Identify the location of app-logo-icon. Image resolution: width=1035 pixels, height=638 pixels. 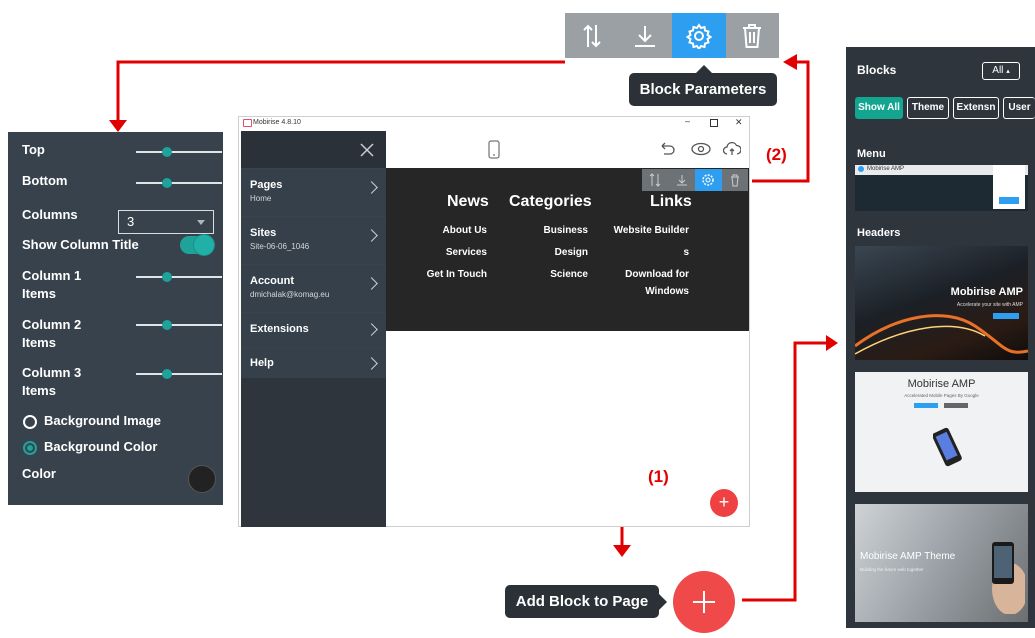
(247, 123).